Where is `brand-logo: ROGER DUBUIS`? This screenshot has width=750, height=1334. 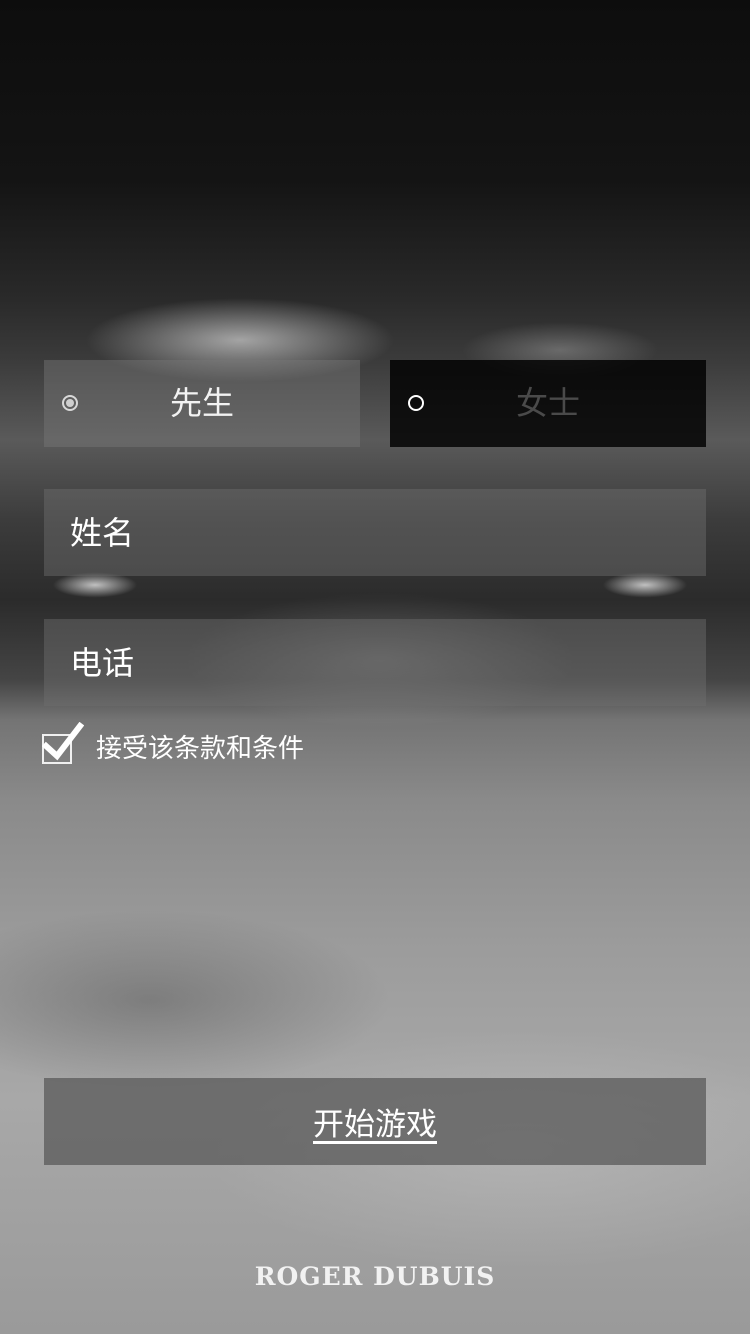
brand-logo: ROGER DUBUIS is located at coordinates (375, 1276).